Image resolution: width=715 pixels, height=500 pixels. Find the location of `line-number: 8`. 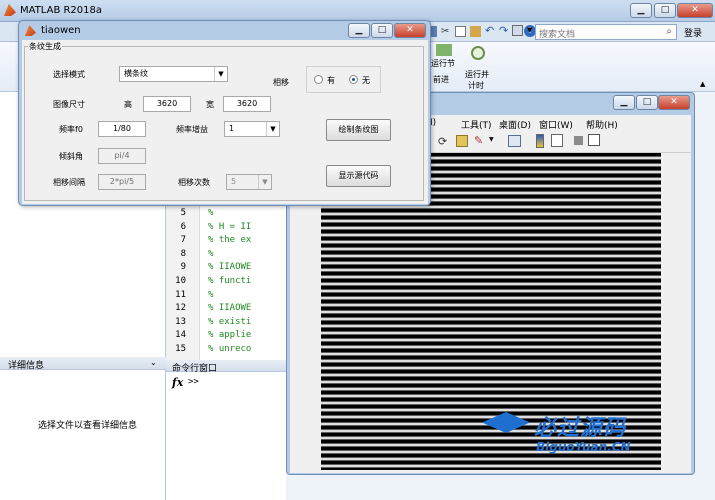

line-number: 8 is located at coordinates (183, 253).